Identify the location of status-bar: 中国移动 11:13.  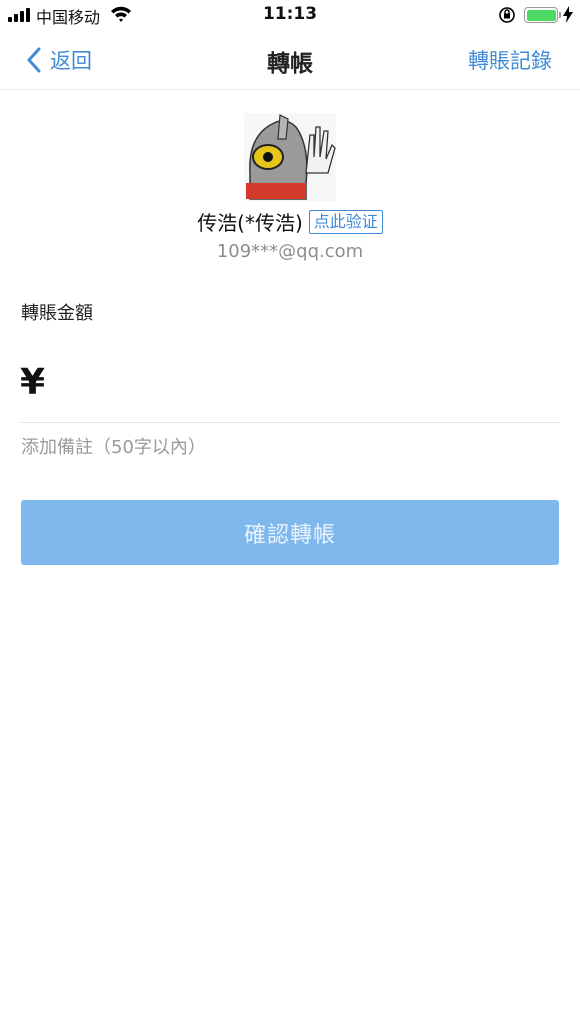
(290, 15).